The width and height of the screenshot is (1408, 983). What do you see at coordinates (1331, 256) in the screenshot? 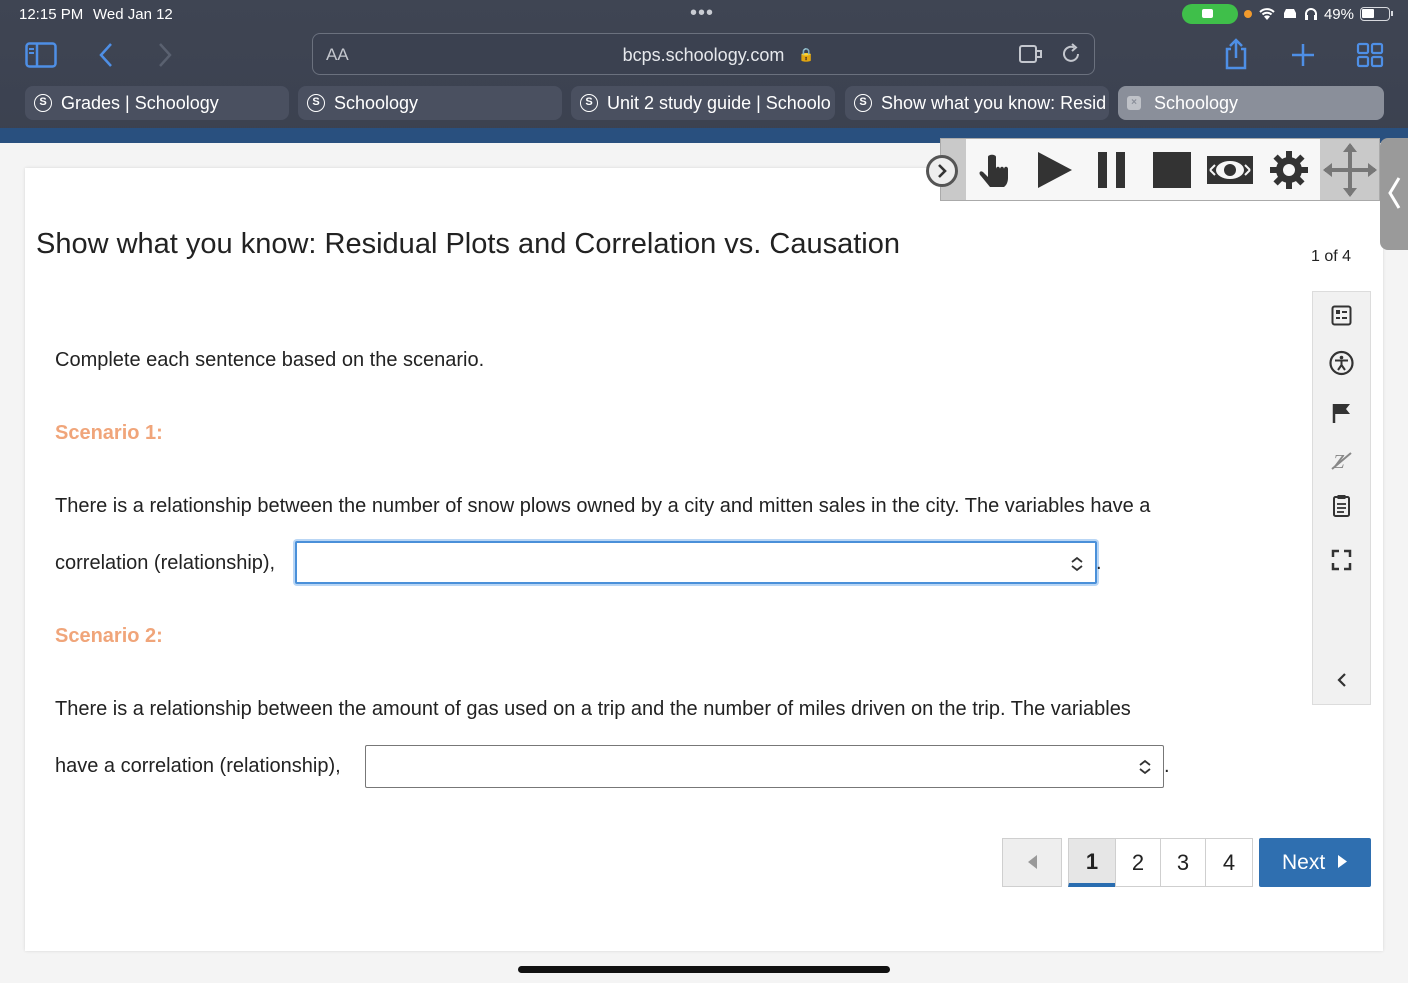
I see `question-counter: 1 of 4` at bounding box center [1331, 256].